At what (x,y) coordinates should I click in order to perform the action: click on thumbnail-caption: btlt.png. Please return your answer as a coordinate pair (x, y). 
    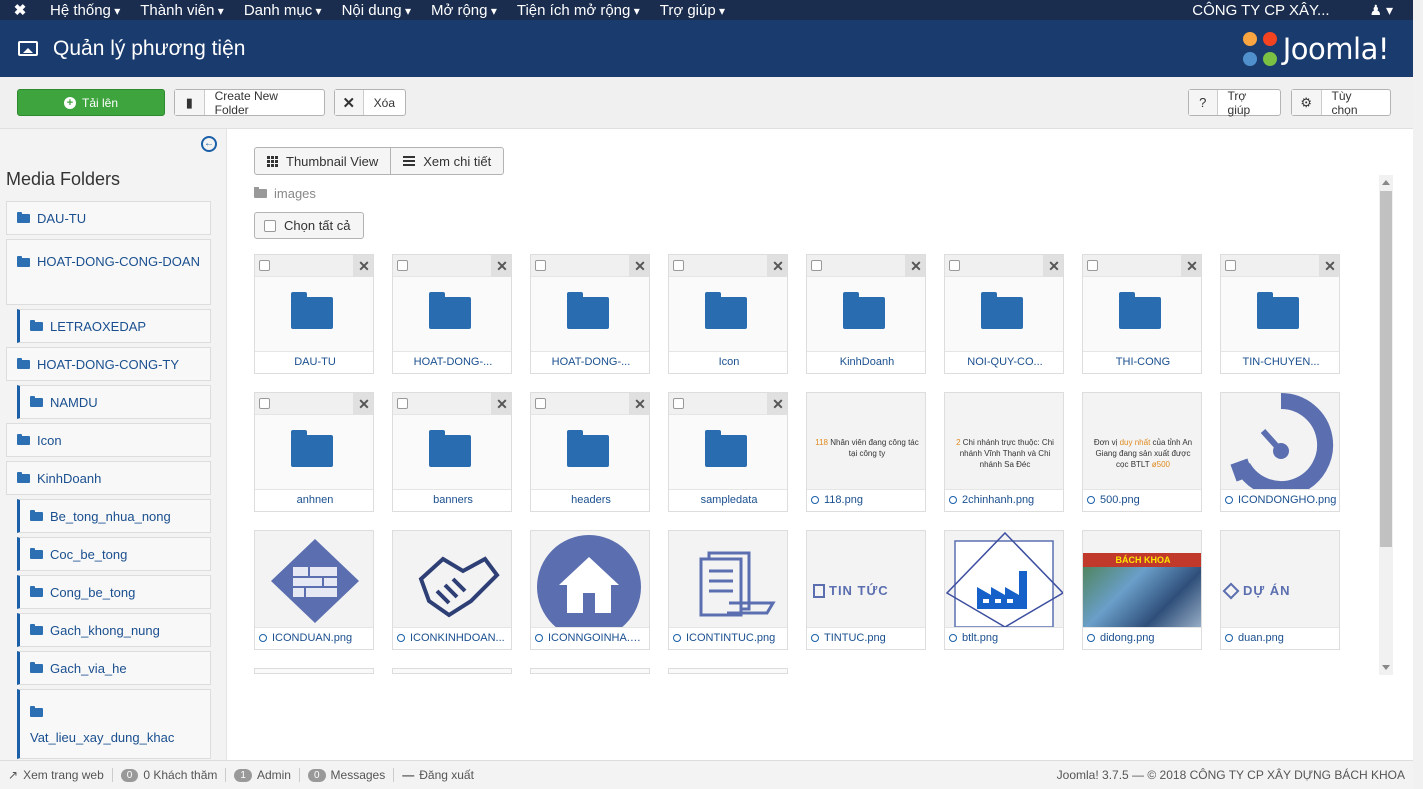
    Looking at the image, I should click on (1004, 638).